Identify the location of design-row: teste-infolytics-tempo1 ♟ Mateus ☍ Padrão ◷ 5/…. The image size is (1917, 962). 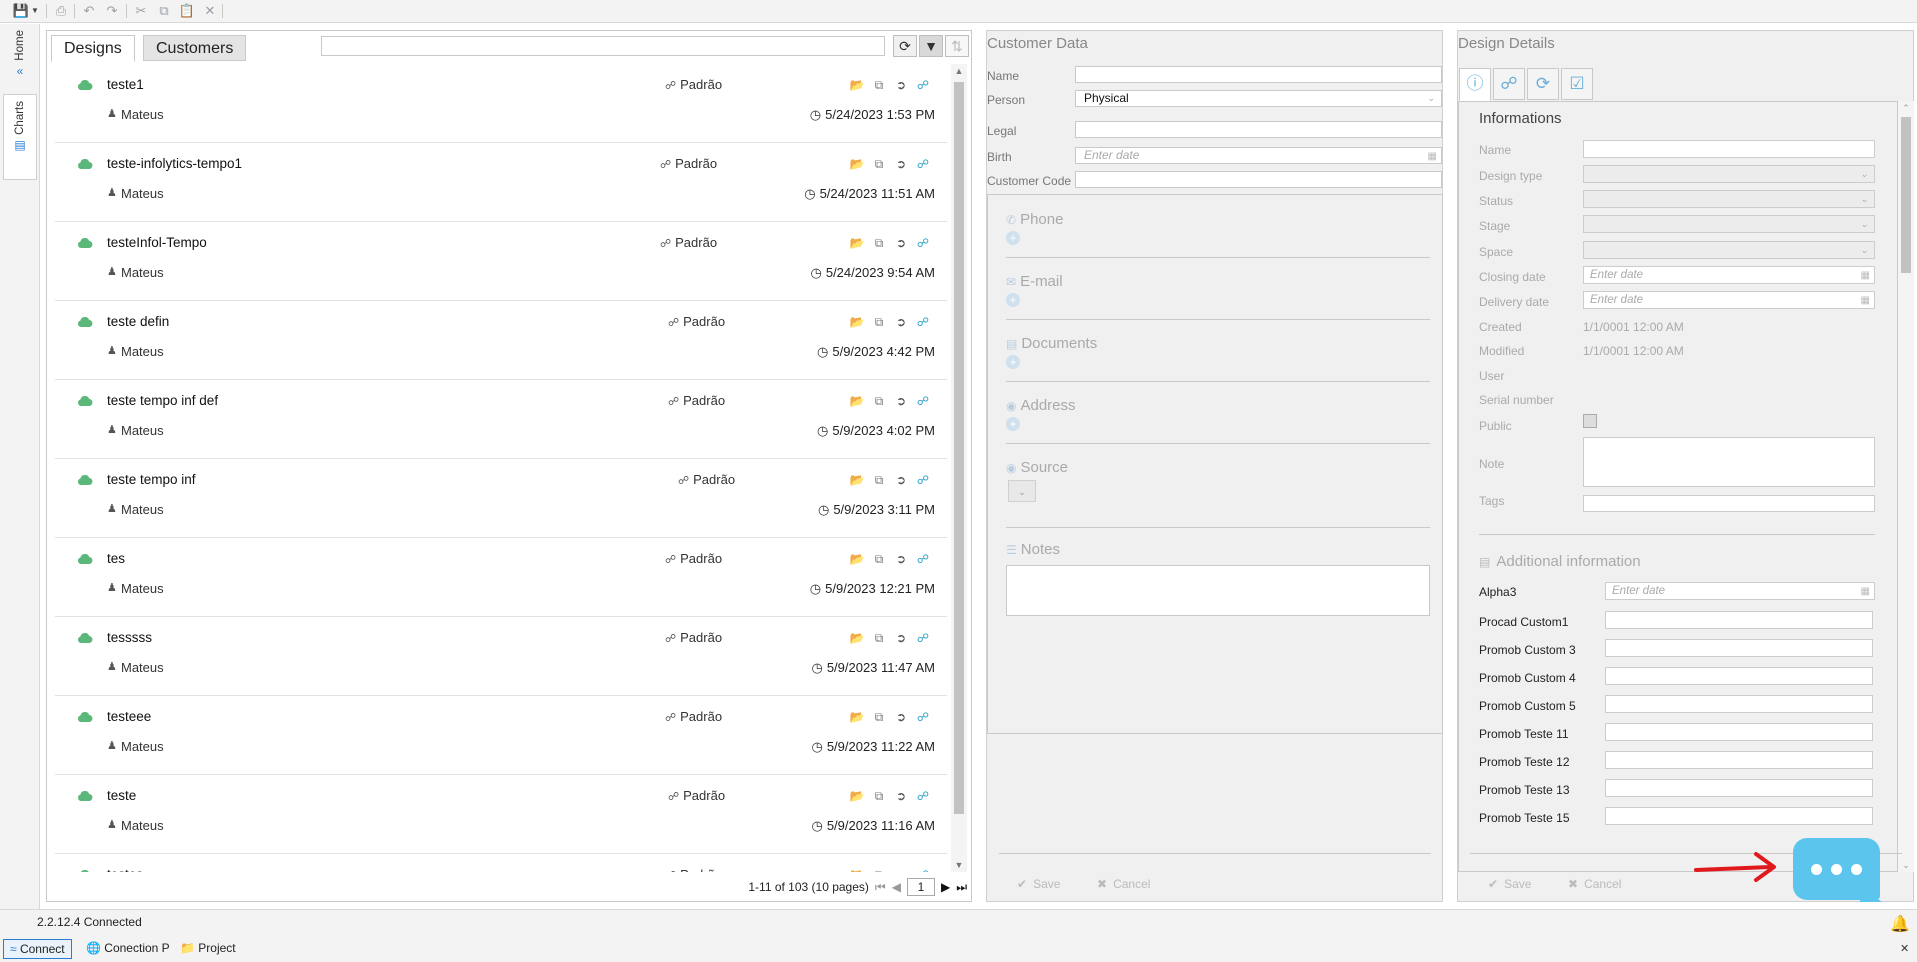
(501, 182).